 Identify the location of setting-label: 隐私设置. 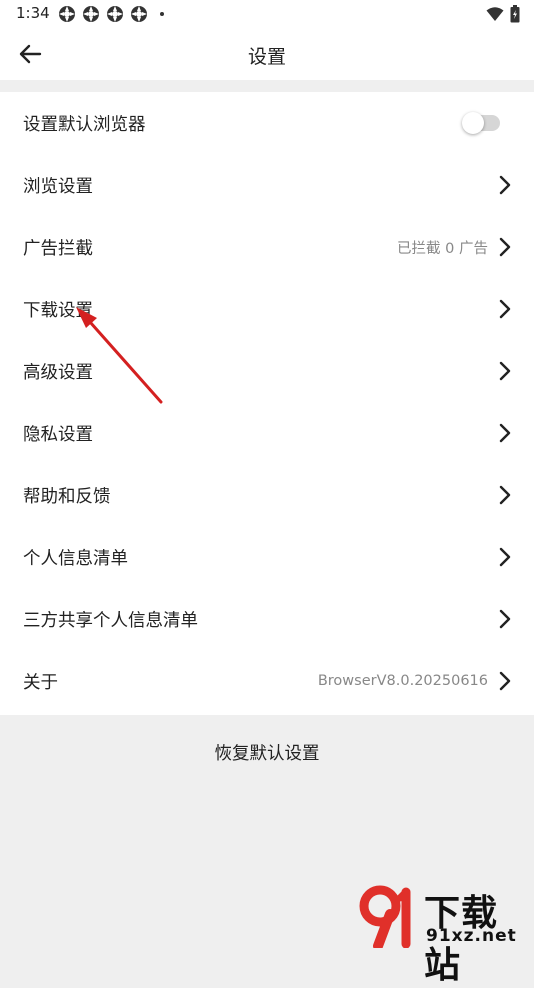
(58, 434).